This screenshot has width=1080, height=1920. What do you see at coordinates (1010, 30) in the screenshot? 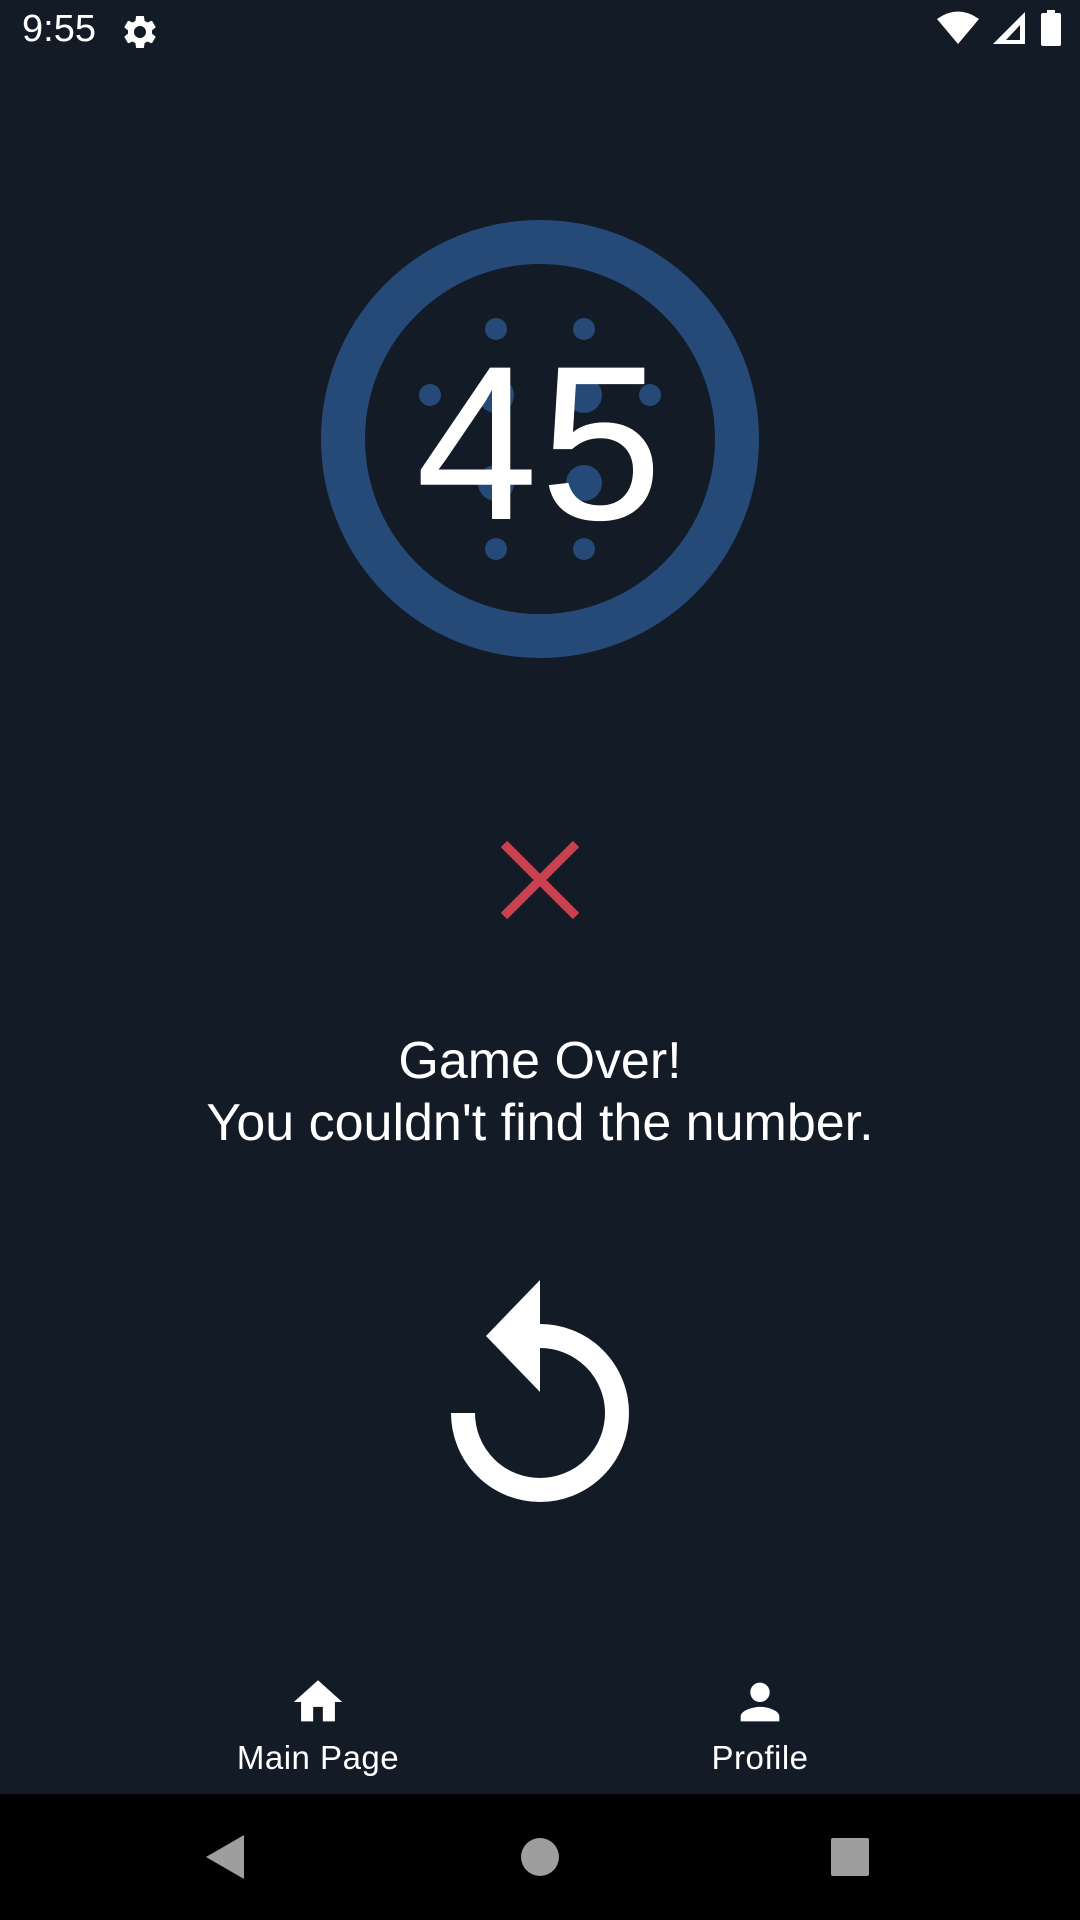
I see `signal-icon` at bounding box center [1010, 30].